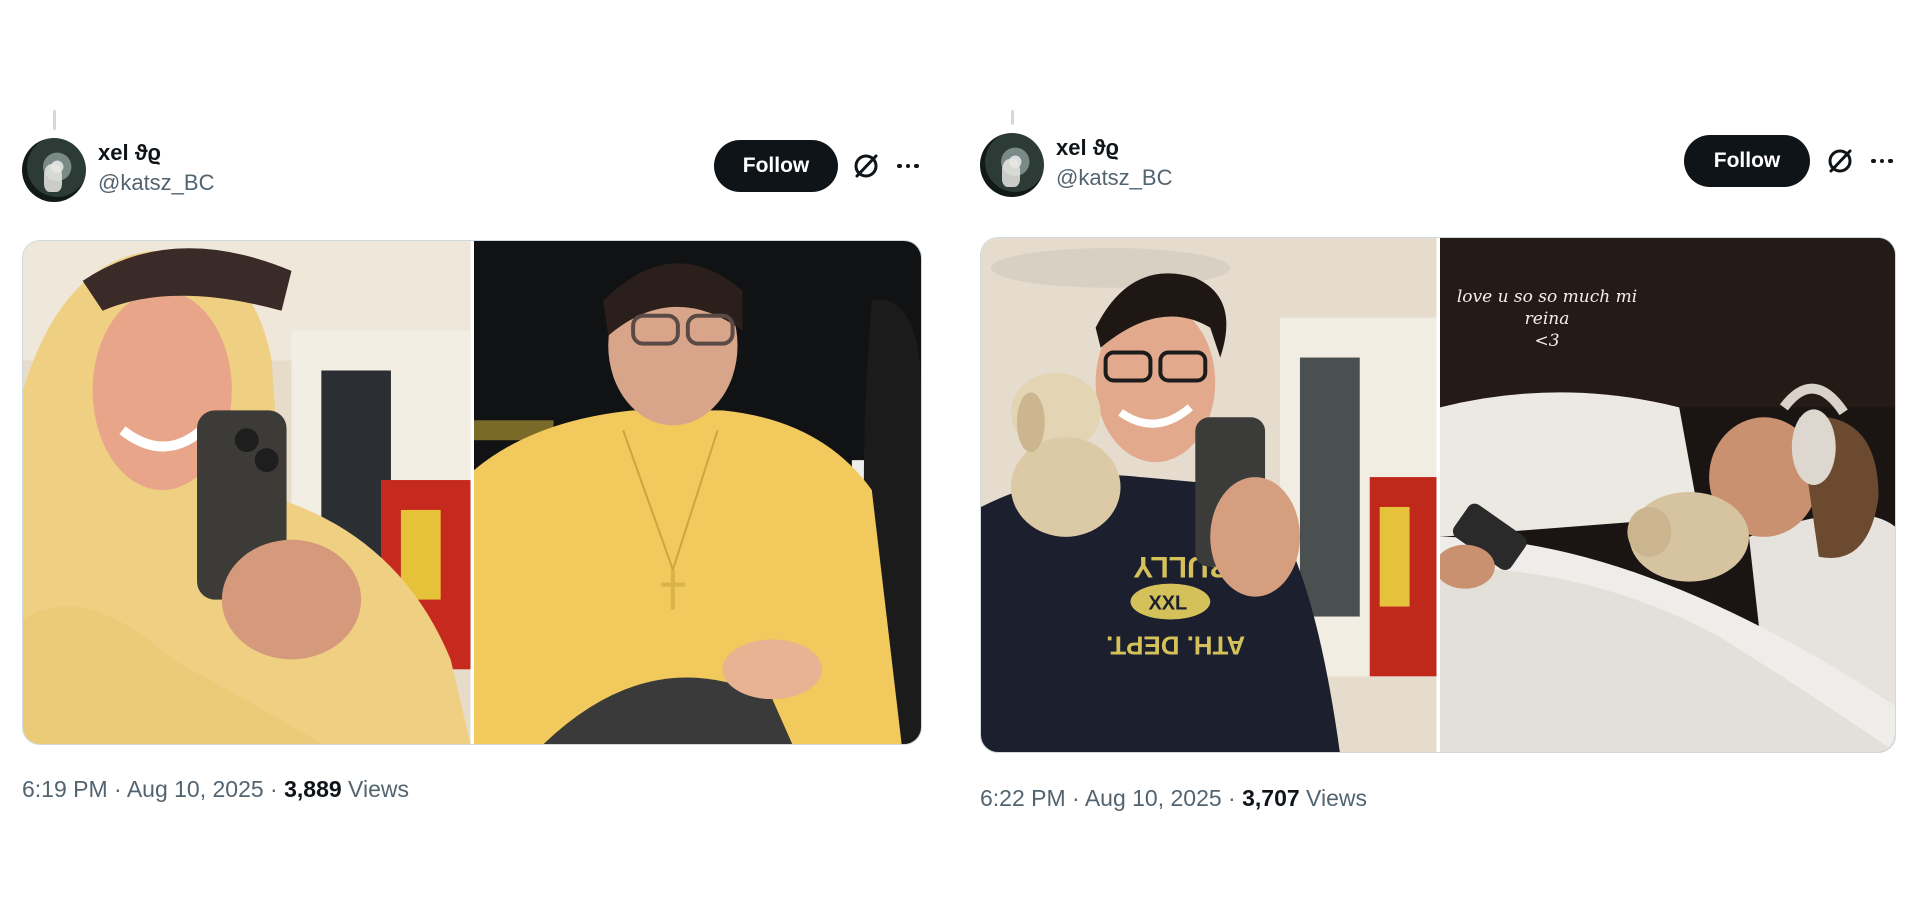  I want to click on tweet-timestamp: 6:22 PM · Aug 10, 2025 ·, so click(1111, 798).